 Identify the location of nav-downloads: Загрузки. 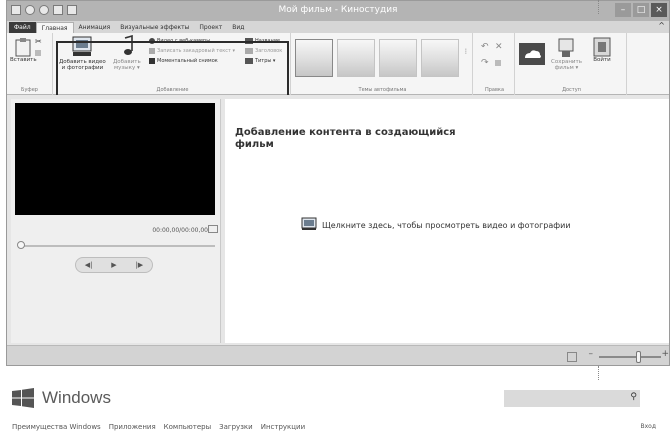
(236, 427).